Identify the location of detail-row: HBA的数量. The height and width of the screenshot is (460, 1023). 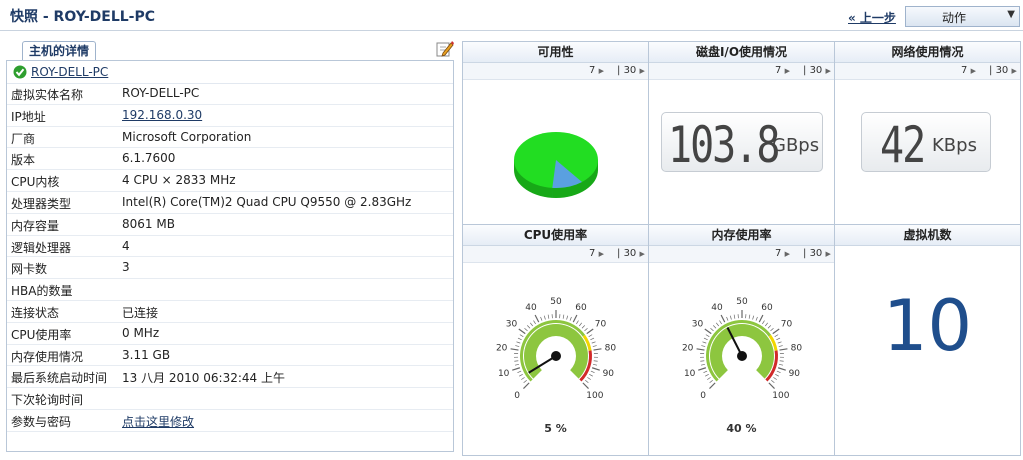
(230, 290).